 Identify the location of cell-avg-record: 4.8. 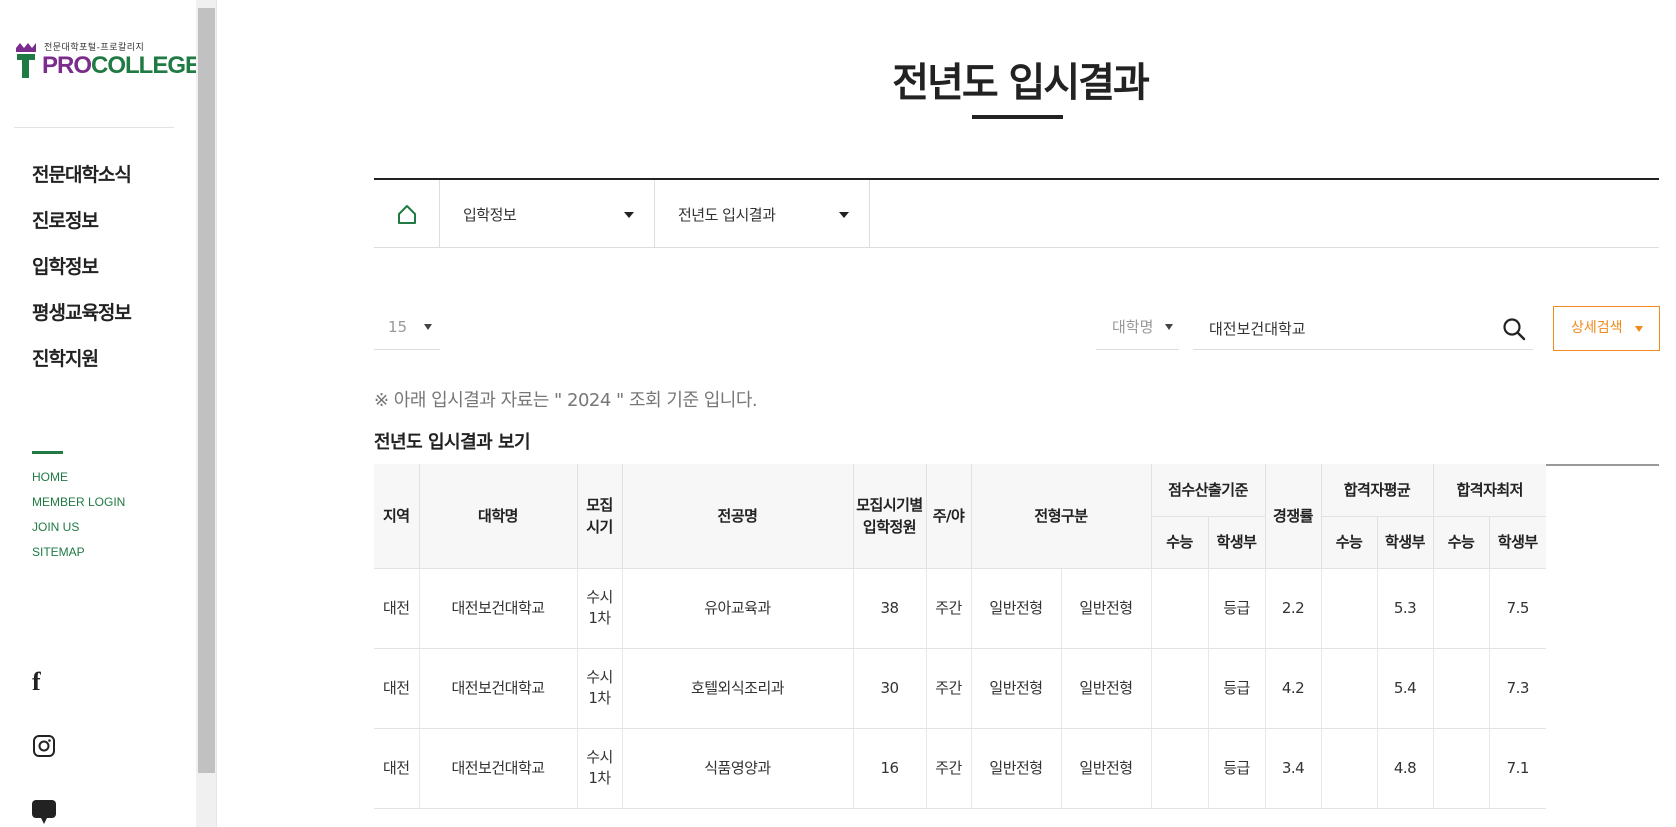
(1405, 768).